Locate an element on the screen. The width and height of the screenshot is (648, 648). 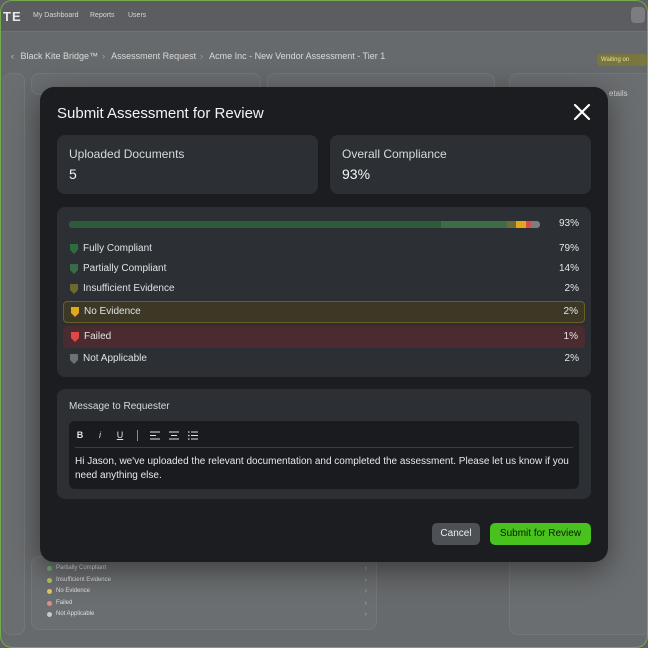
breakdown-row-insufficient-evidence: Insufficient Evidence 2% is located at coordinates (324, 289).